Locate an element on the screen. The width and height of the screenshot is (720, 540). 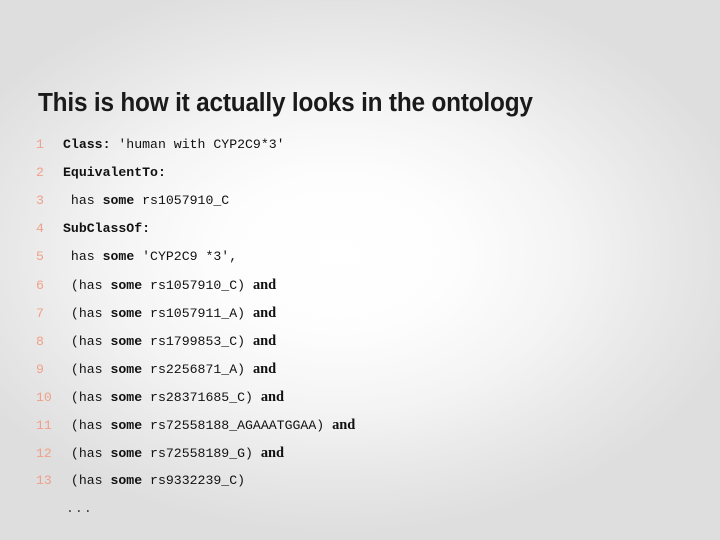
code-payload: rs28371685_C) is located at coordinates (201, 397).